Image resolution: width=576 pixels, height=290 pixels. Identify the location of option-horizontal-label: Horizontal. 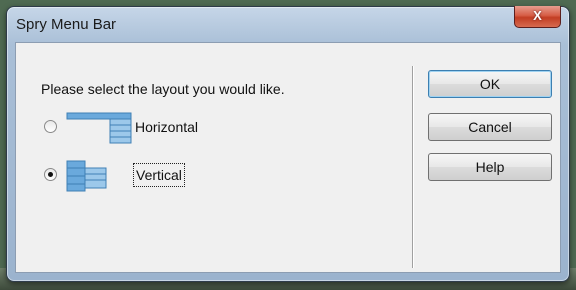
(167, 127).